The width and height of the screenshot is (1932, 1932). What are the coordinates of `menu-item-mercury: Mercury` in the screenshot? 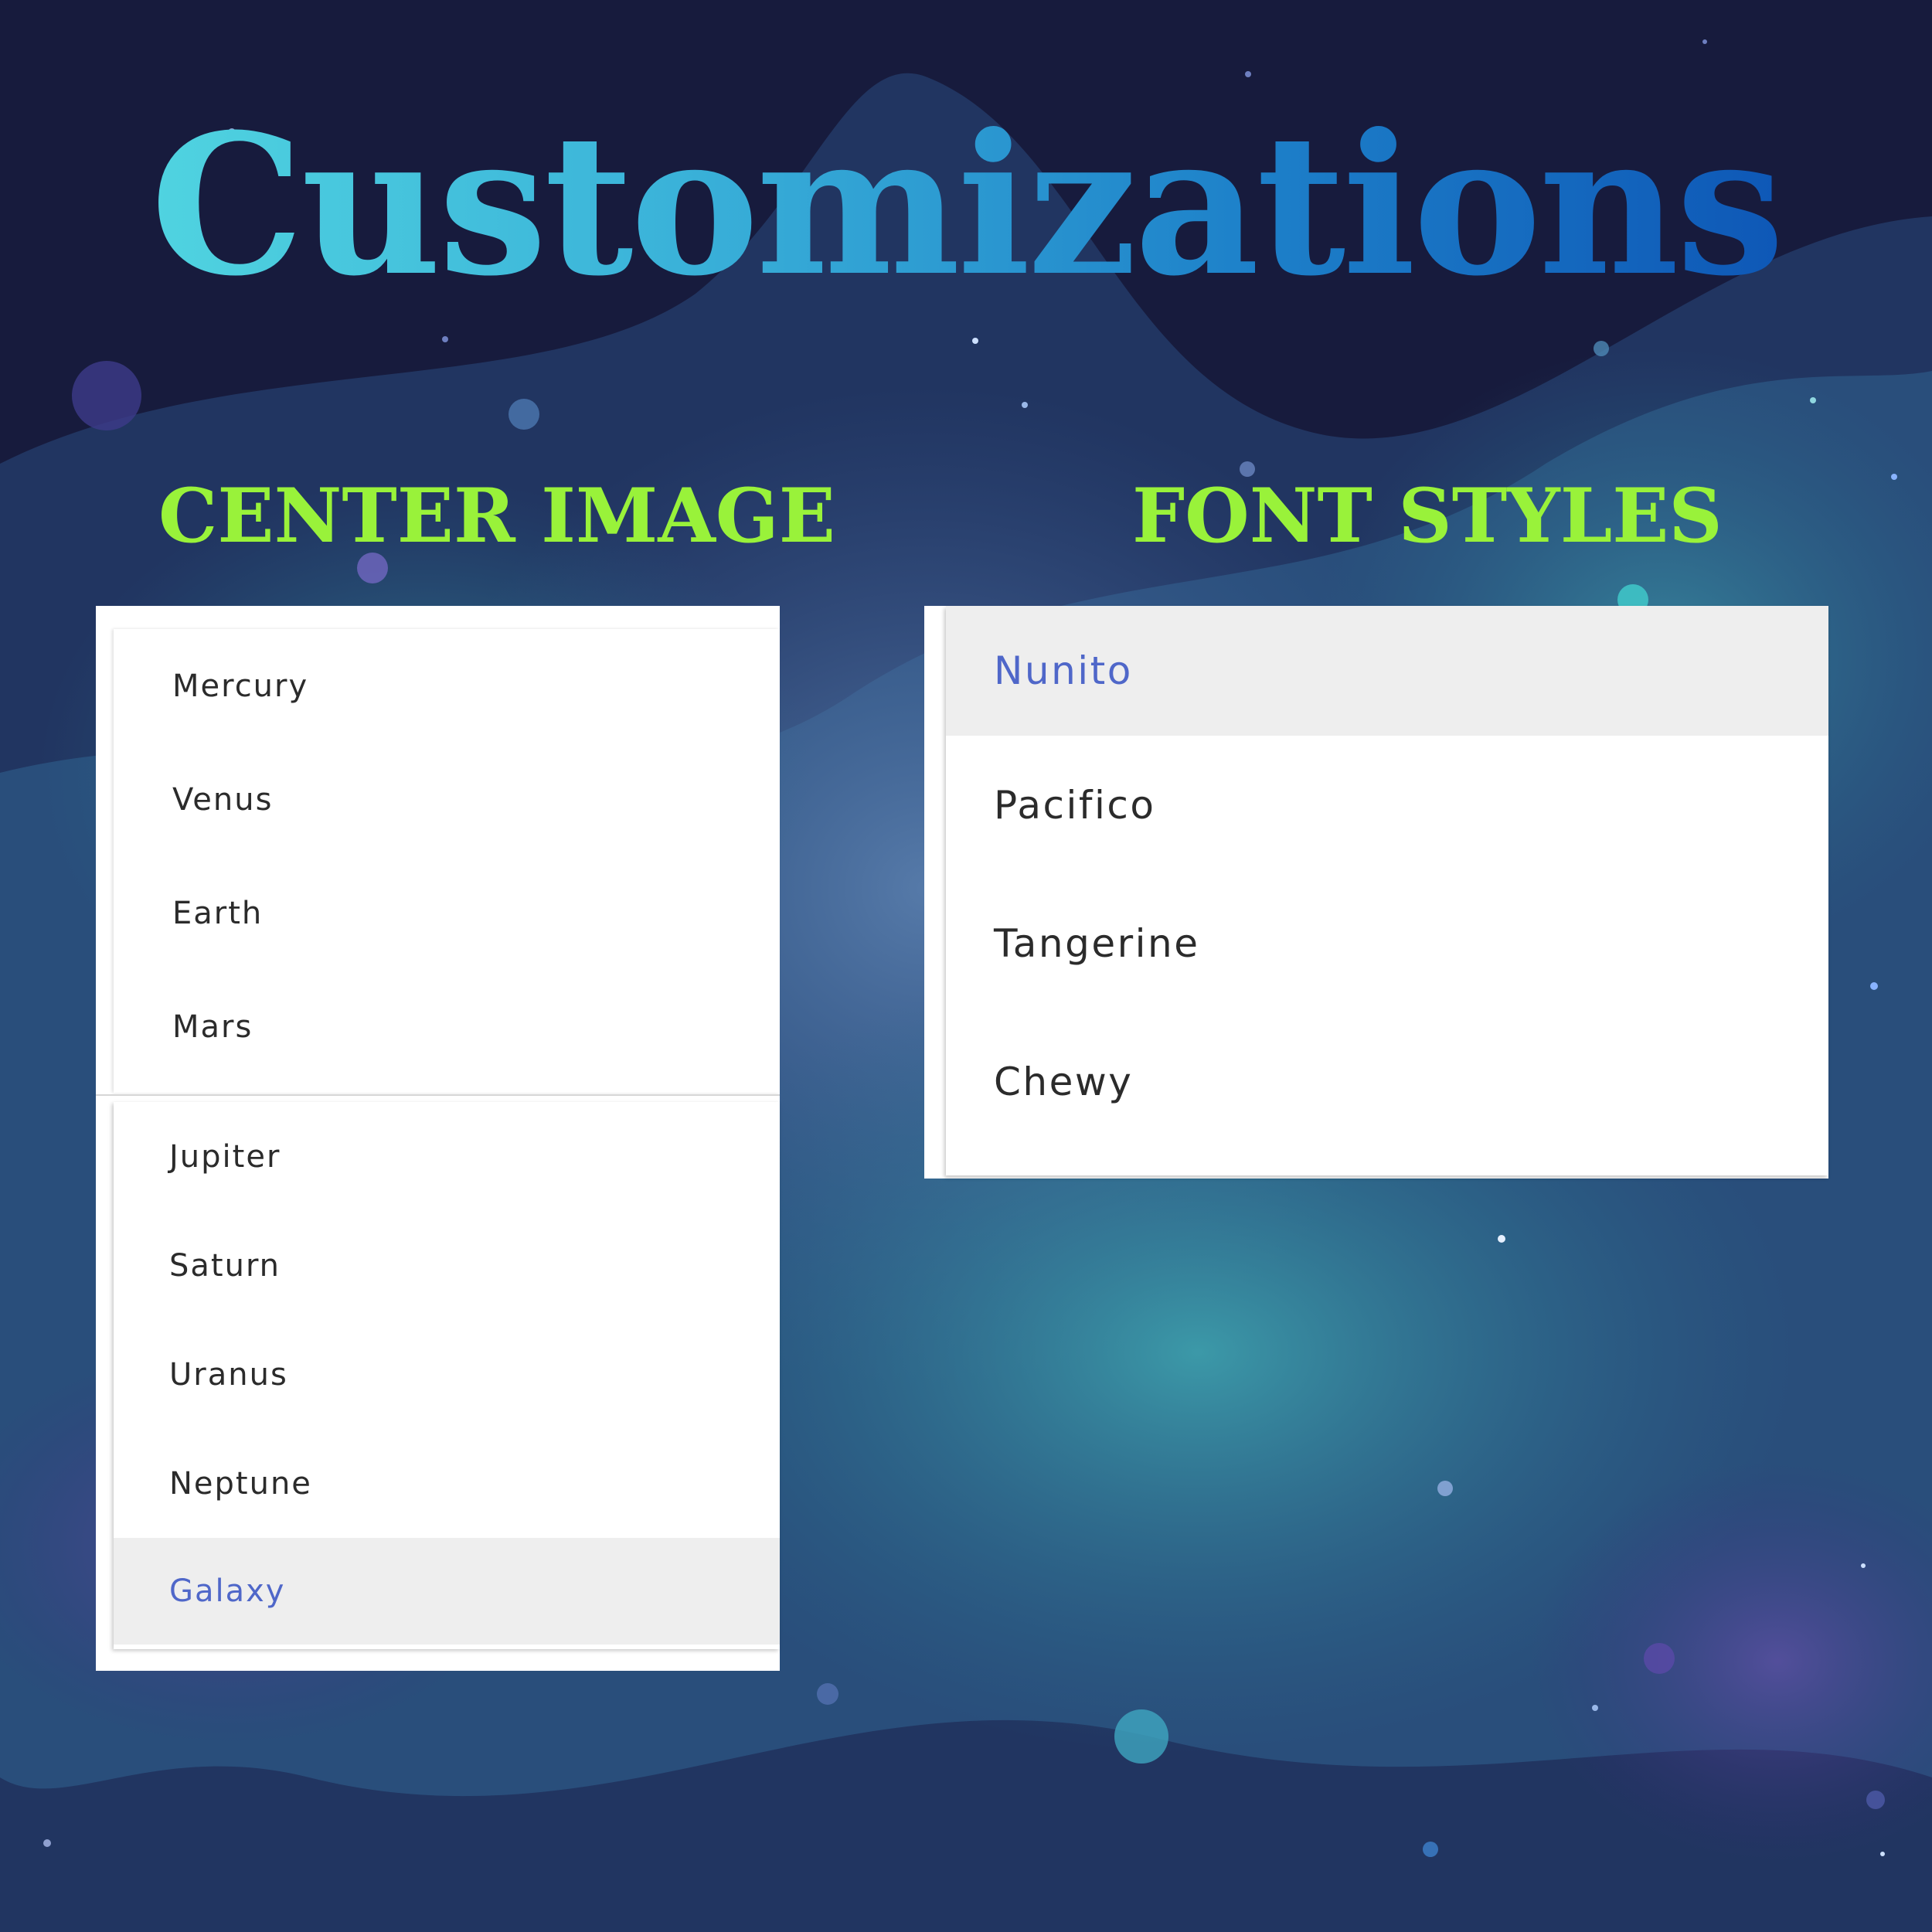 It's located at (447, 686).